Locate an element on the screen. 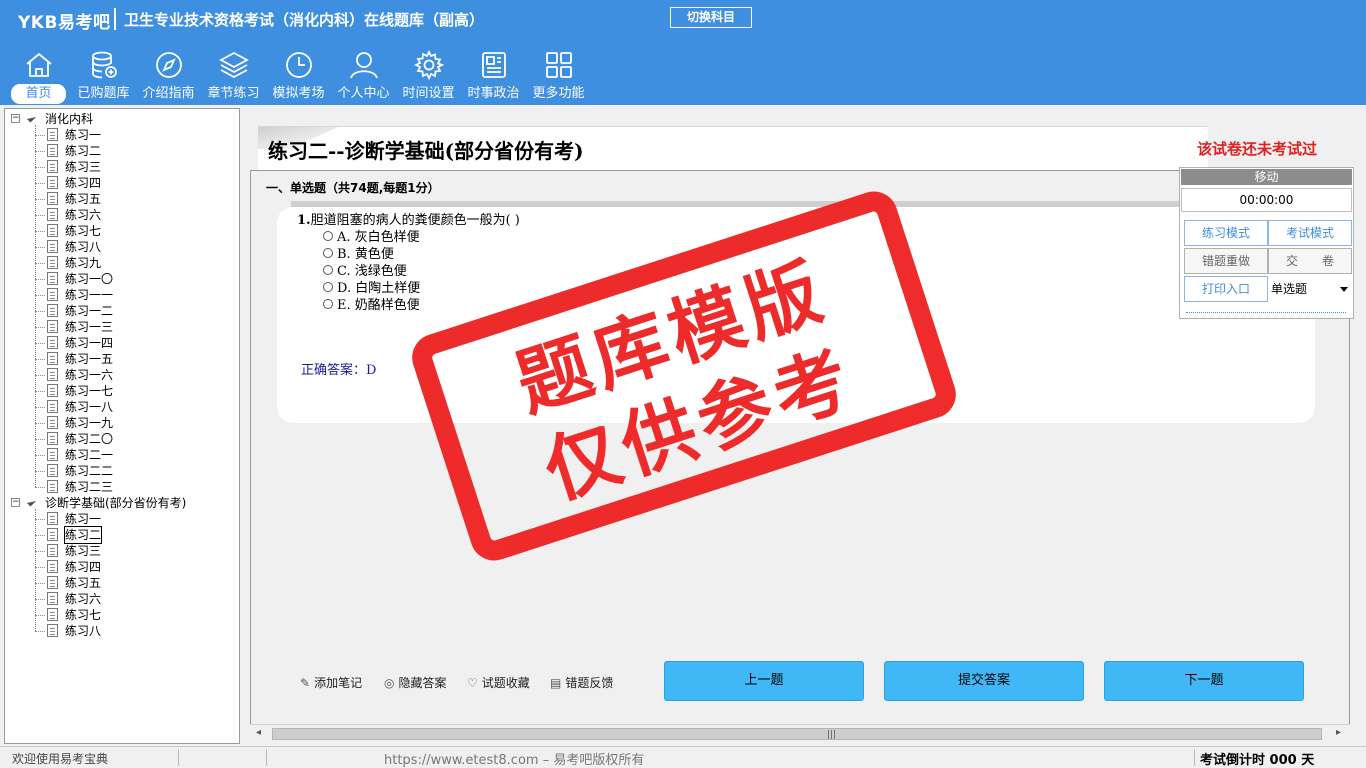 The height and width of the screenshot is (768, 1366). nav-purchased: 已购题库 is located at coordinates (103, 76).